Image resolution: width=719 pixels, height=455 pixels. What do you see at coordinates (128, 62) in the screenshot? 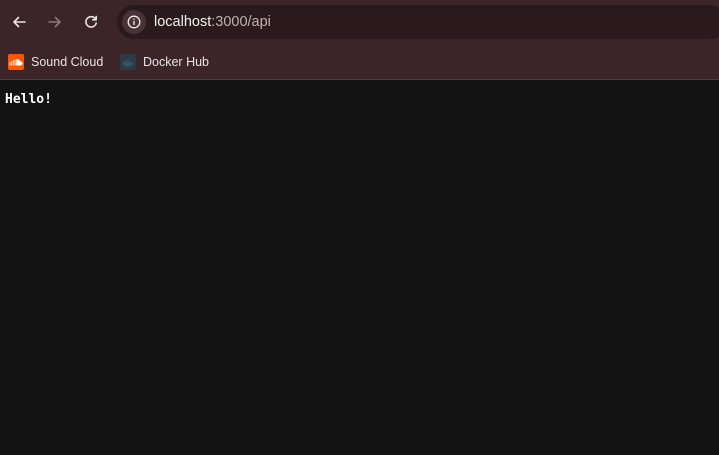
I see `docker-icon` at bounding box center [128, 62].